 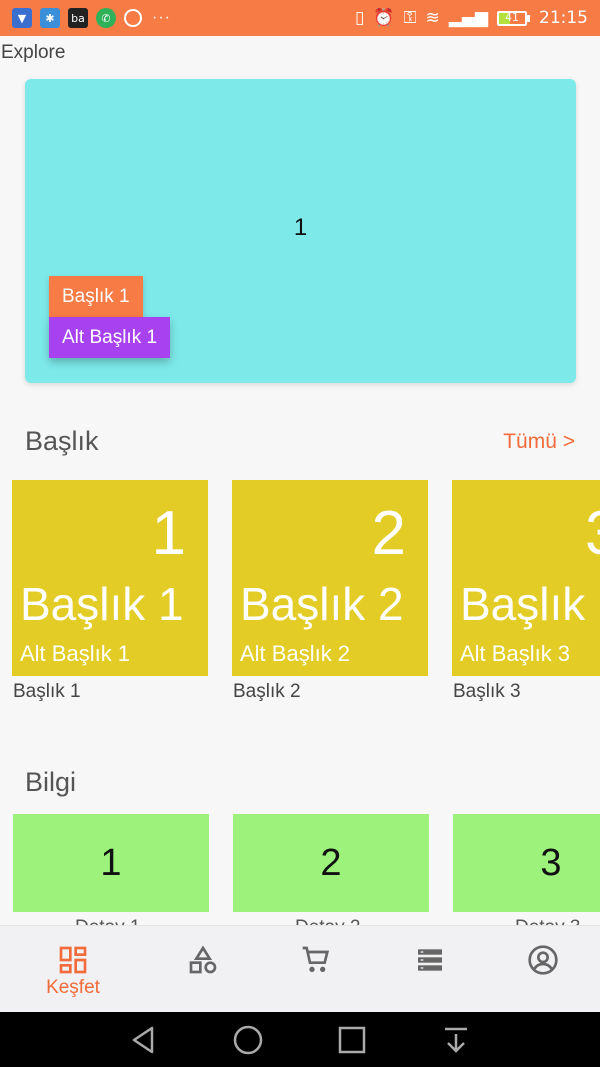 I want to click on page-title: Explore, so click(x=33, y=52).